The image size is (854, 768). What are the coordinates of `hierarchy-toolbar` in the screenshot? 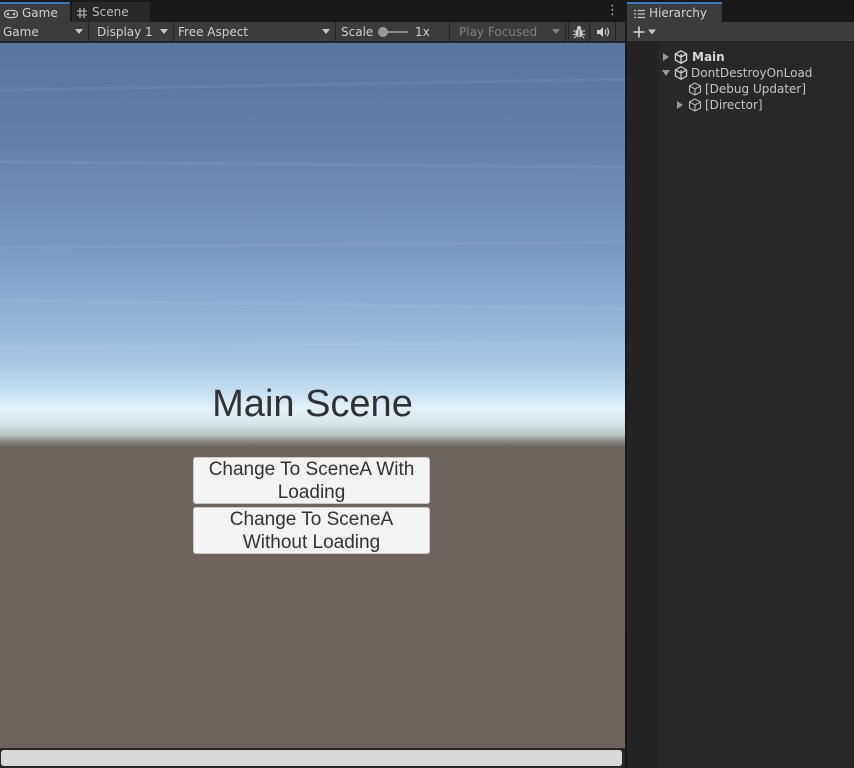 It's located at (740, 32).